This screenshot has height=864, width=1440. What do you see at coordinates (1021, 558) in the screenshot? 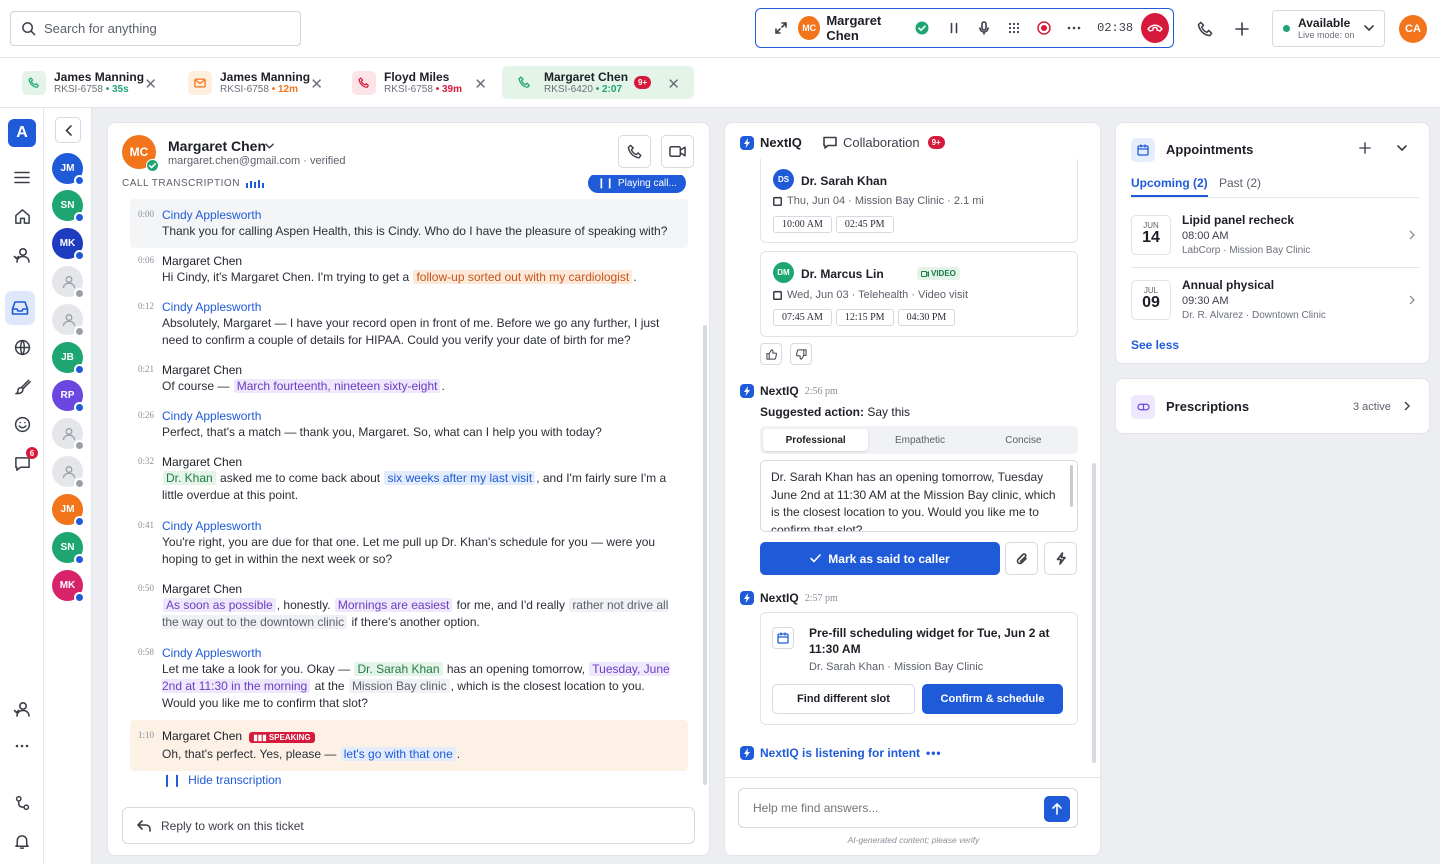
I see `attach-button` at bounding box center [1021, 558].